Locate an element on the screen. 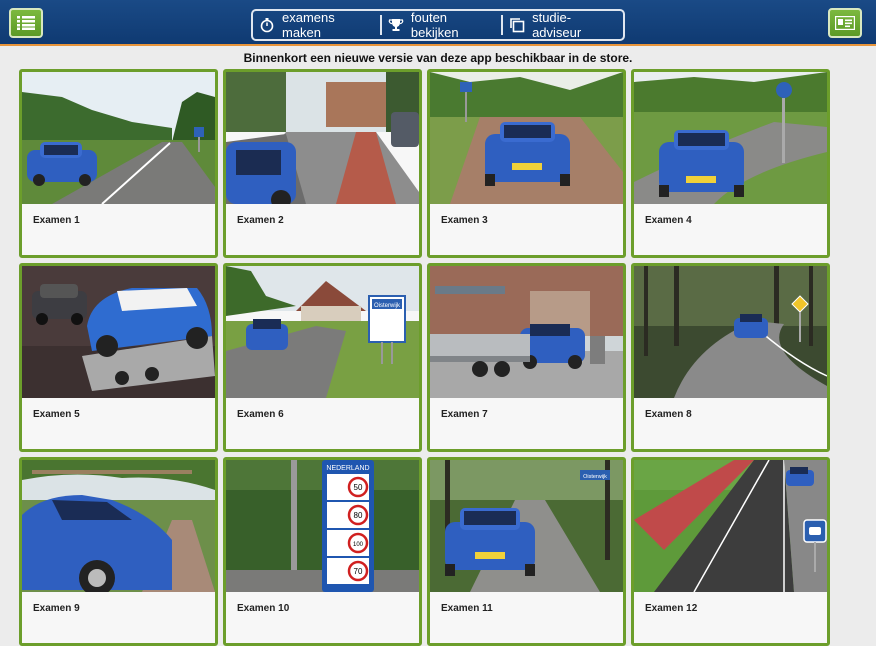  exam-label: Examen 4 is located at coordinates (668, 220).